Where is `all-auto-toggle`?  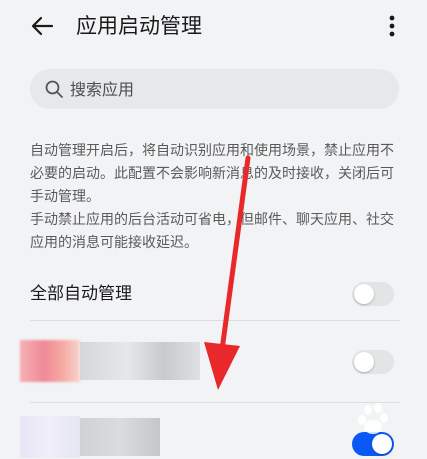 all-auto-toggle is located at coordinates (373, 294).